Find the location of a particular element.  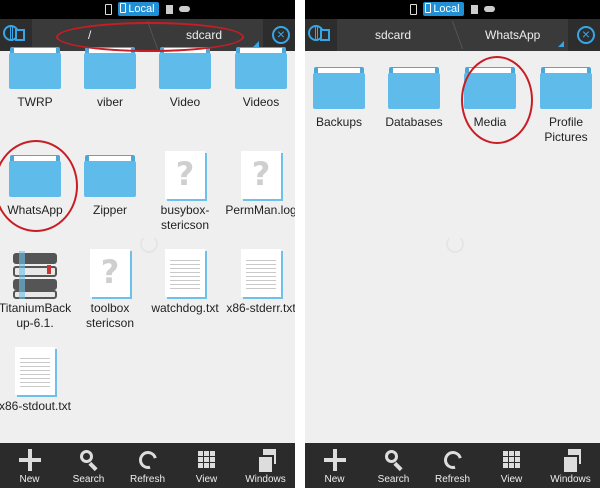

file-item: watchdog.txt is located at coordinates (185, 282).